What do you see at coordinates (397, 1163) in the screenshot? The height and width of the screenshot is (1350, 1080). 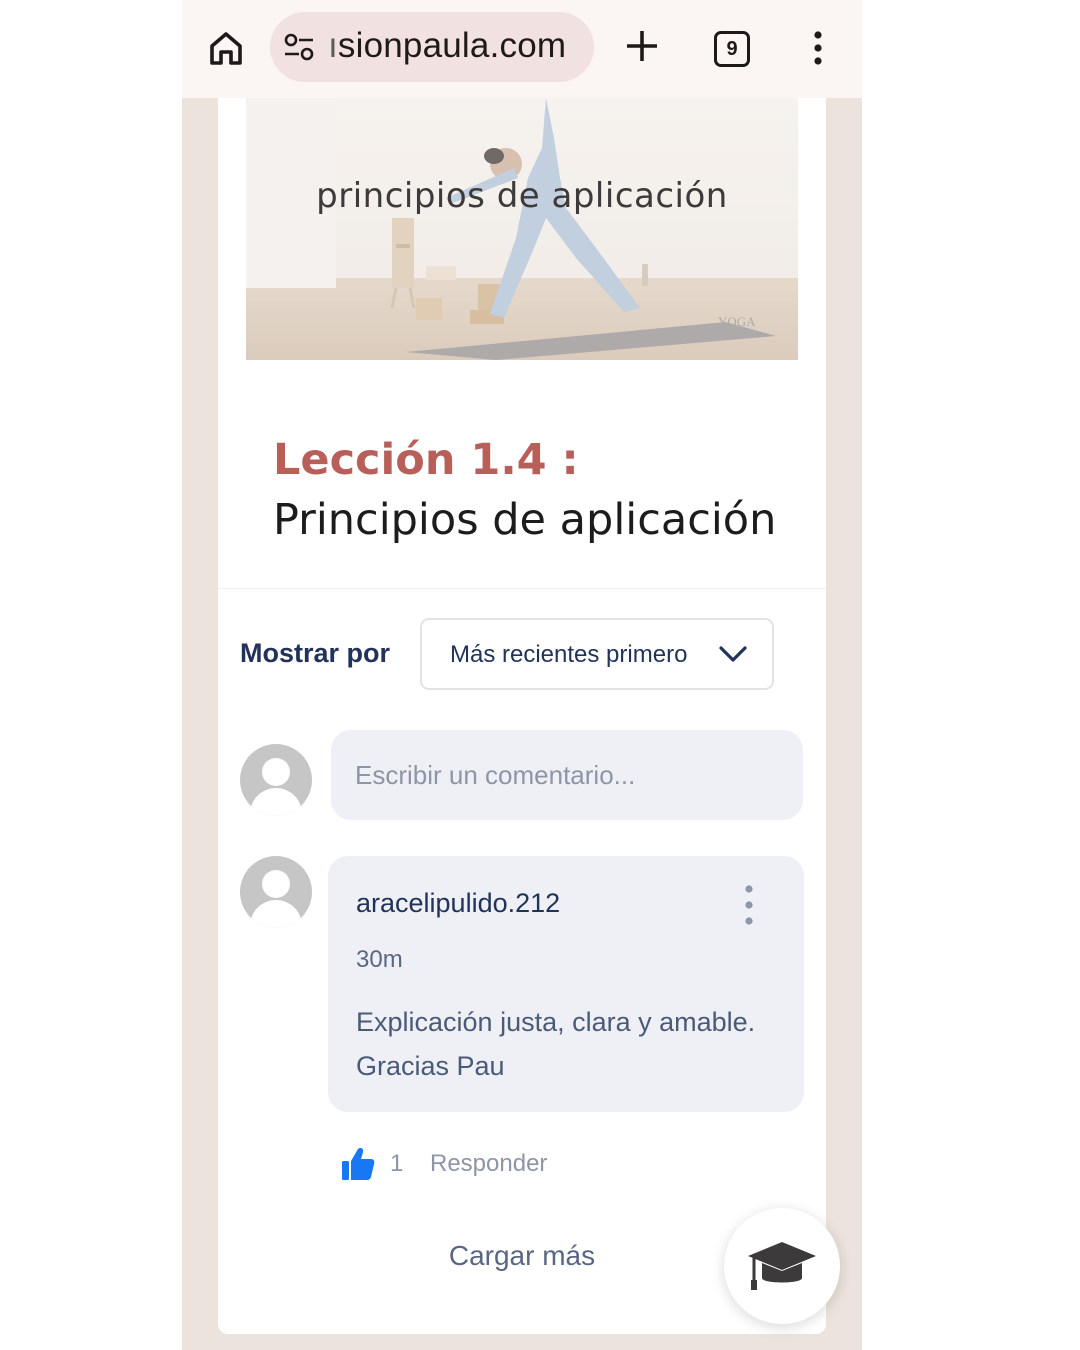 I see `like-count: 1` at bounding box center [397, 1163].